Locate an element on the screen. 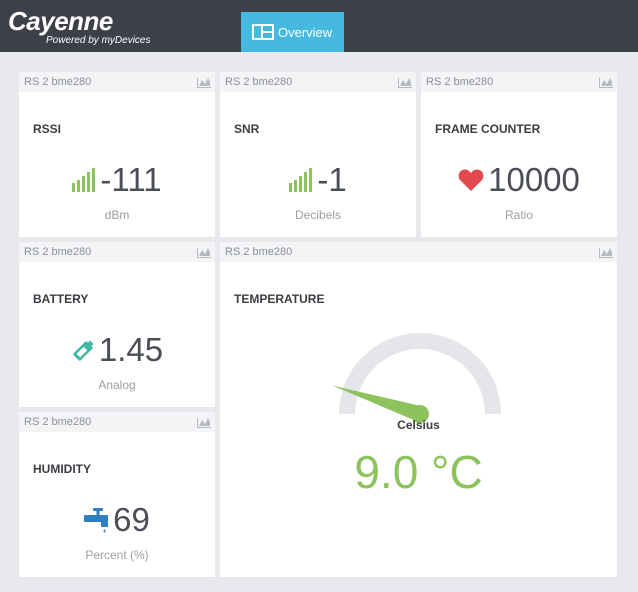 The height and width of the screenshot is (592, 638). temperature-value: 9.0 °C is located at coordinates (418, 472).